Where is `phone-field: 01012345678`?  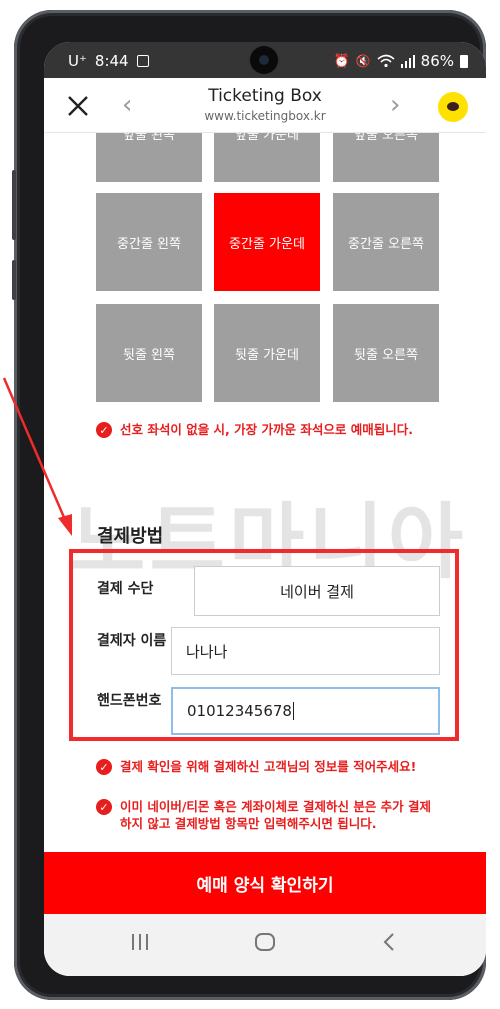
phone-field: 01012345678 is located at coordinates (305, 711).